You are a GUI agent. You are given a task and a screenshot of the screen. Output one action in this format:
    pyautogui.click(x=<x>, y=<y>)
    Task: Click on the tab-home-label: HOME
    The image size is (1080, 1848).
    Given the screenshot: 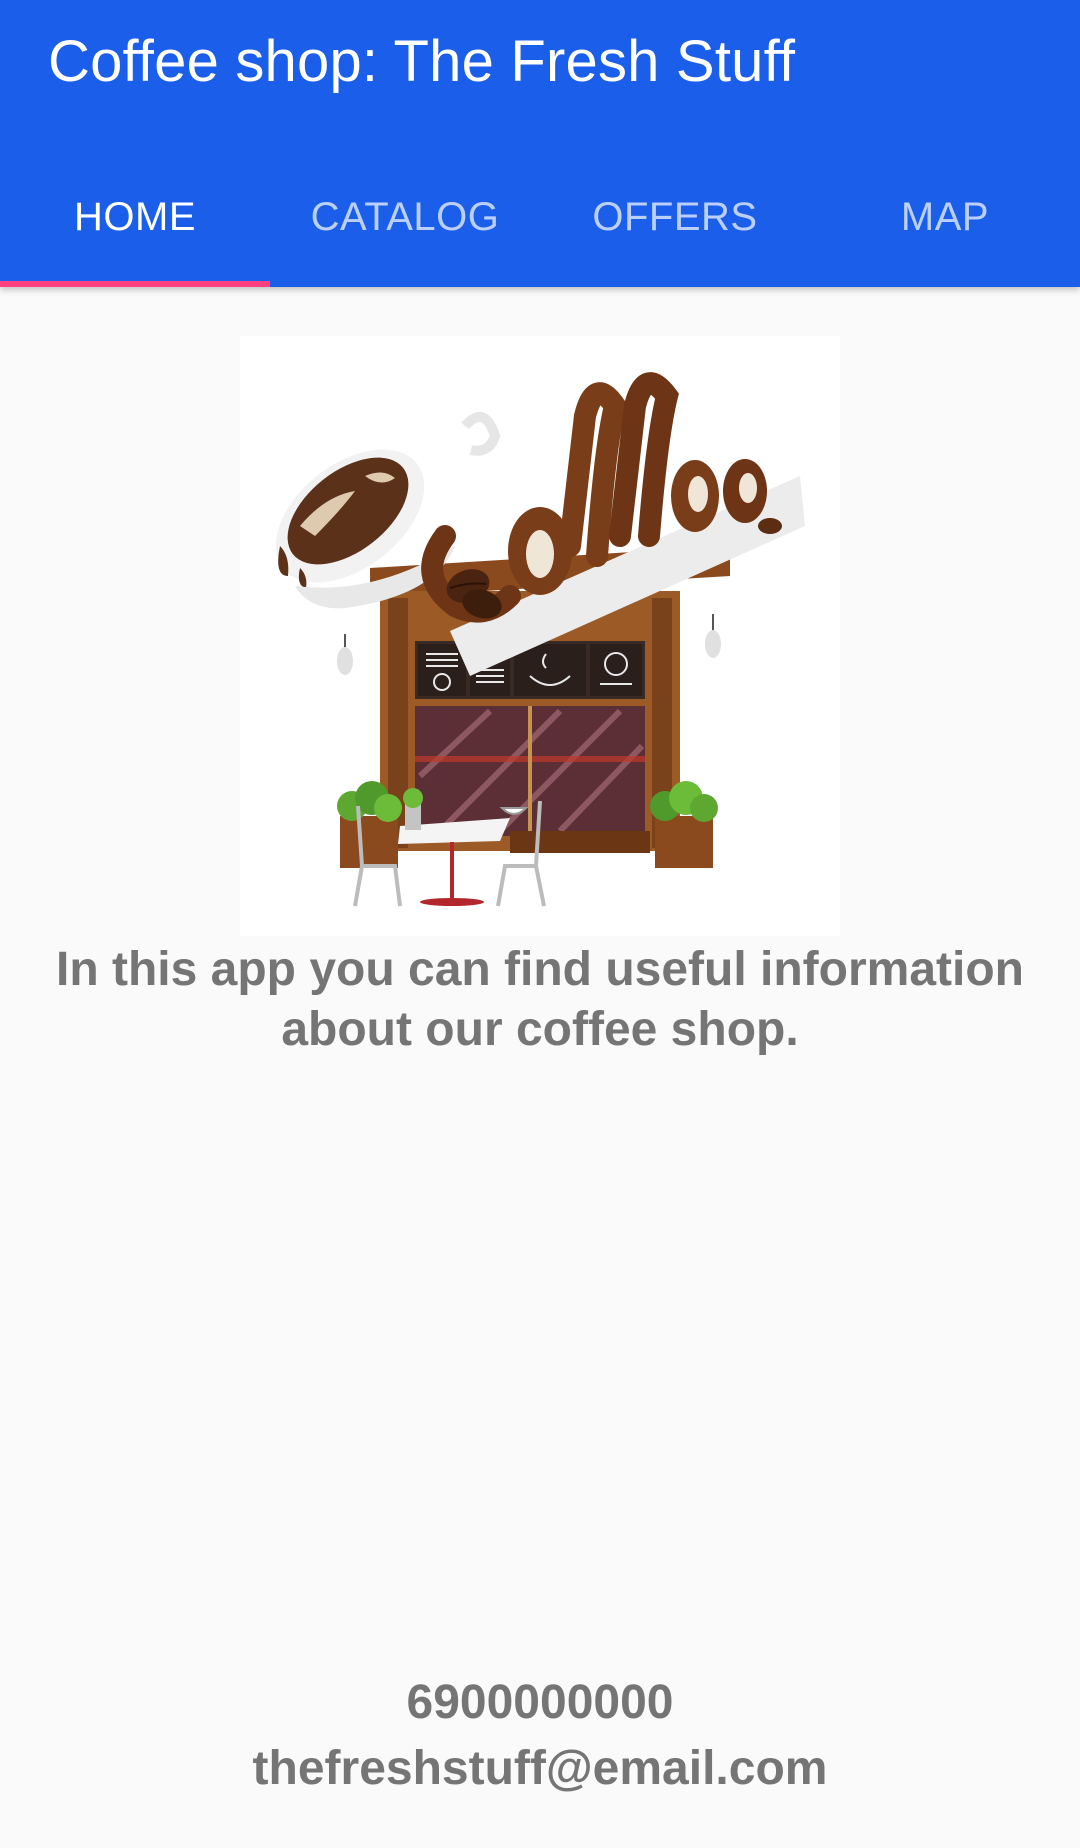 What is the action you would take?
    pyautogui.click(x=135, y=217)
    